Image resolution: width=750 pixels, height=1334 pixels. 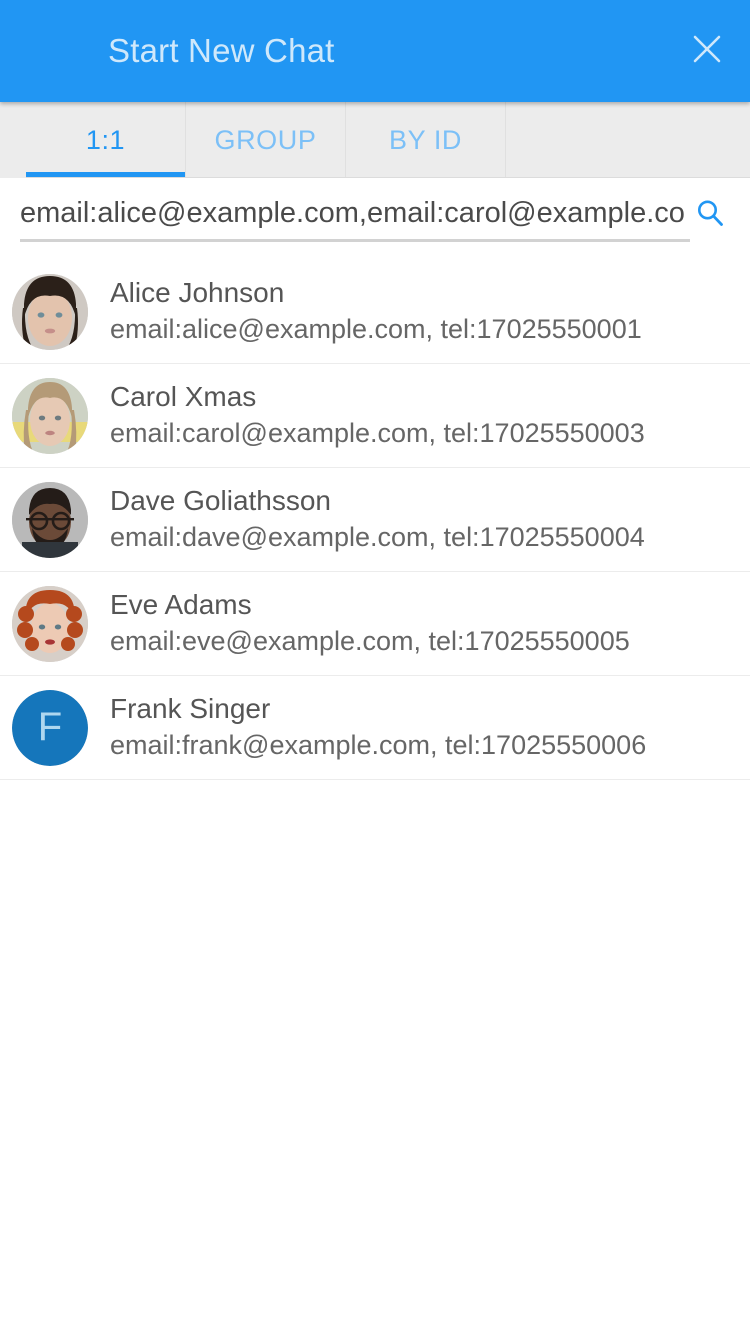 I want to click on close-icon, so click(x=707, y=49).